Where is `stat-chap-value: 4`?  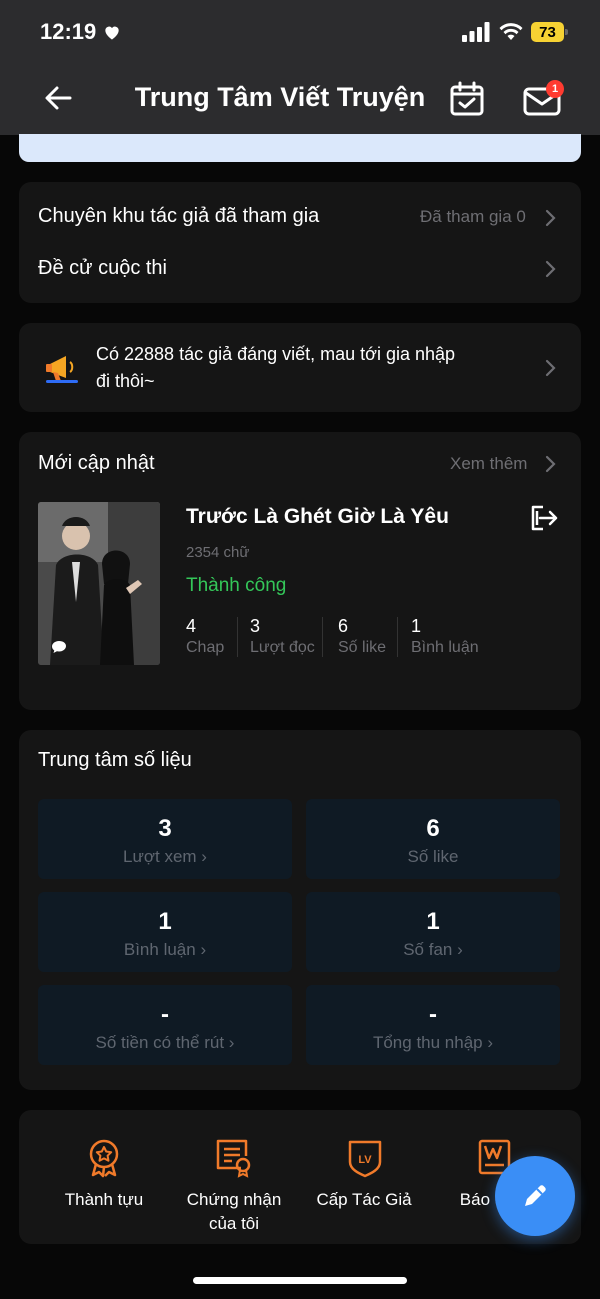 stat-chap-value: 4 is located at coordinates (191, 626).